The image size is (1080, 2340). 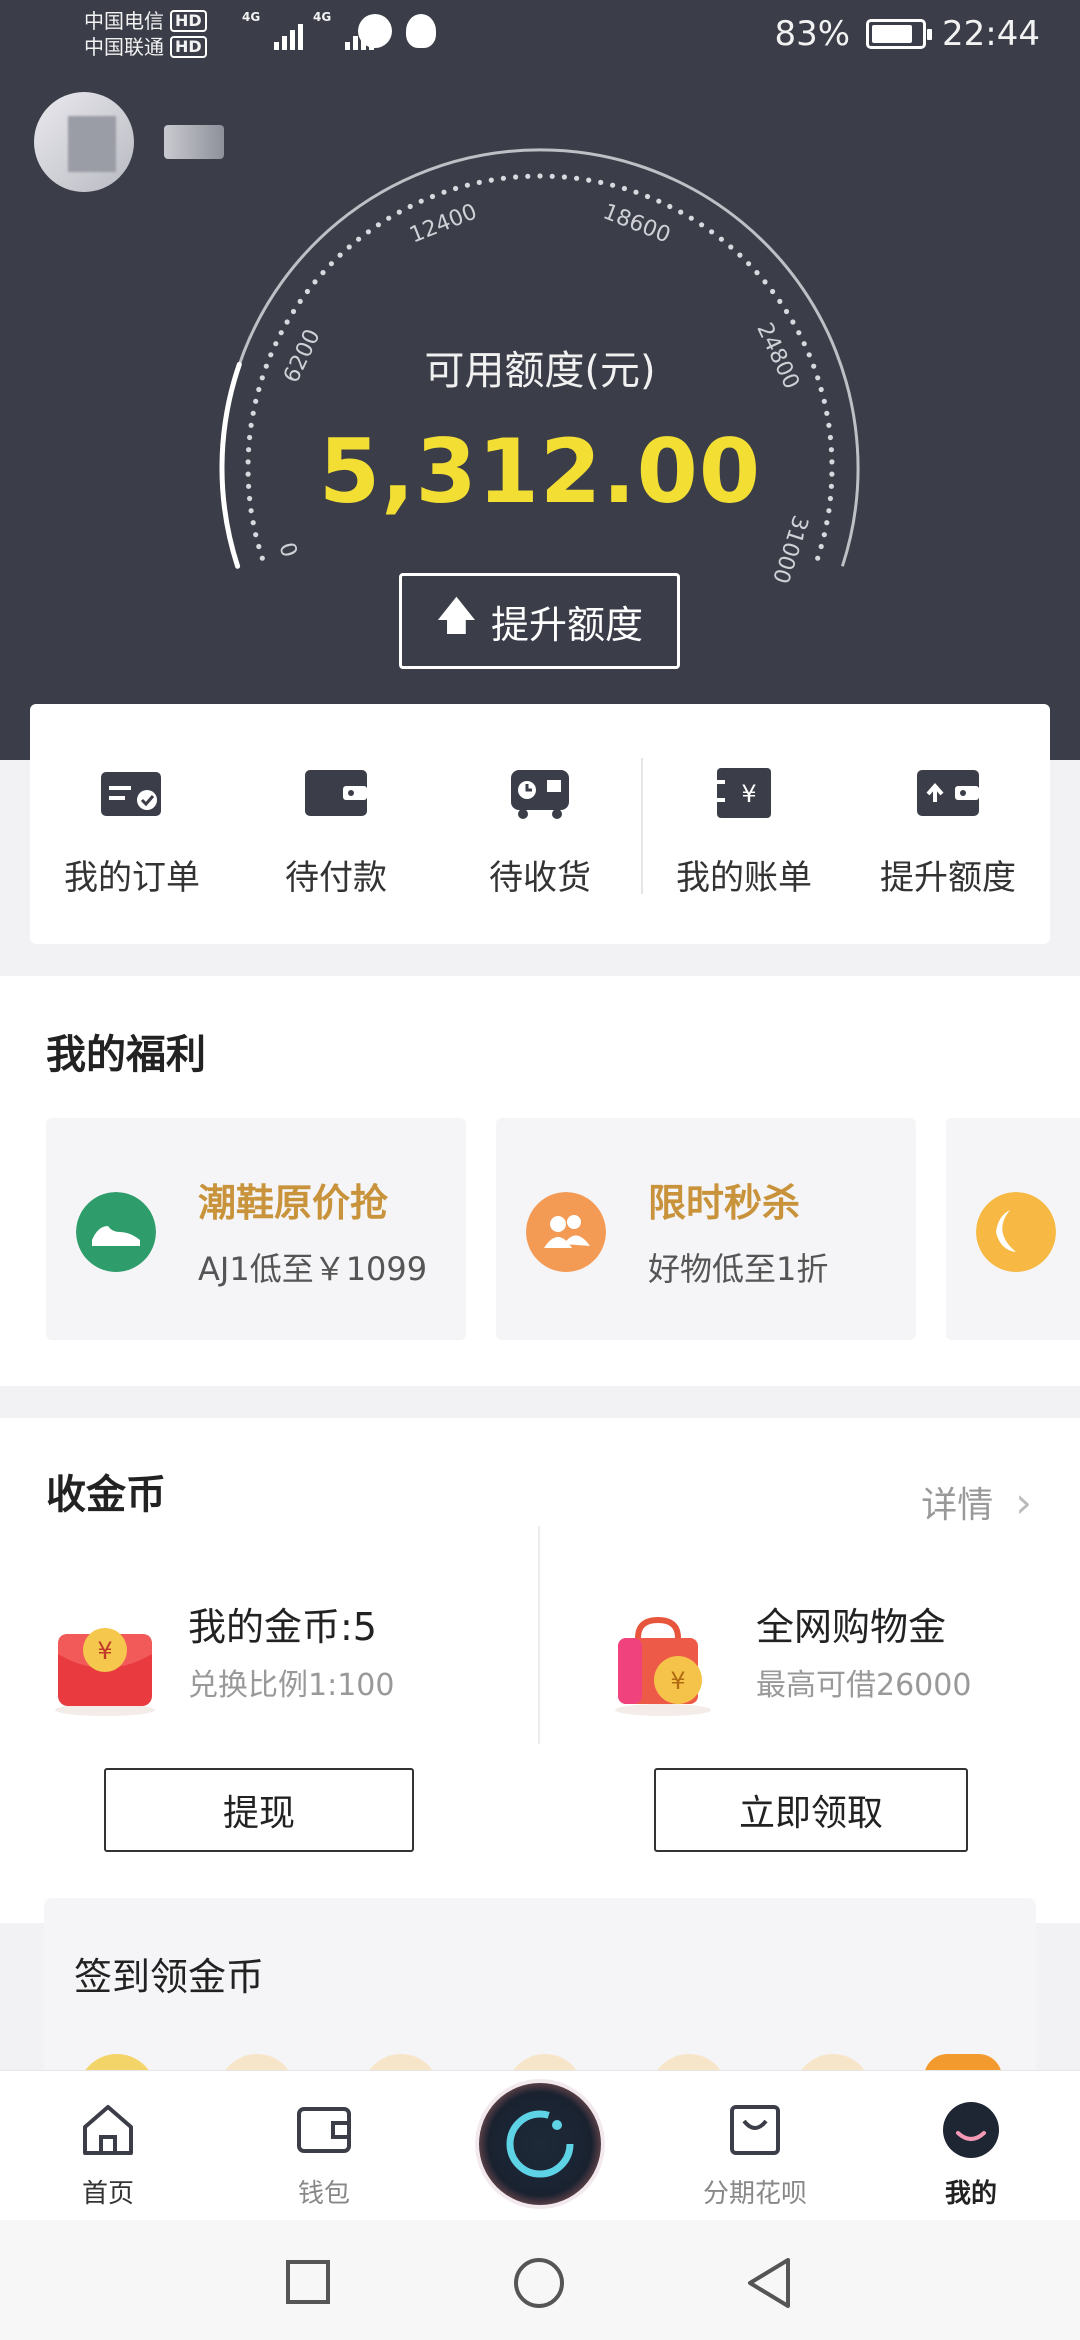 What do you see at coordinates (105, 1672) in the screenshot?
I see `red-envelope-icon: ¥` at bounding box center [105, 1672].